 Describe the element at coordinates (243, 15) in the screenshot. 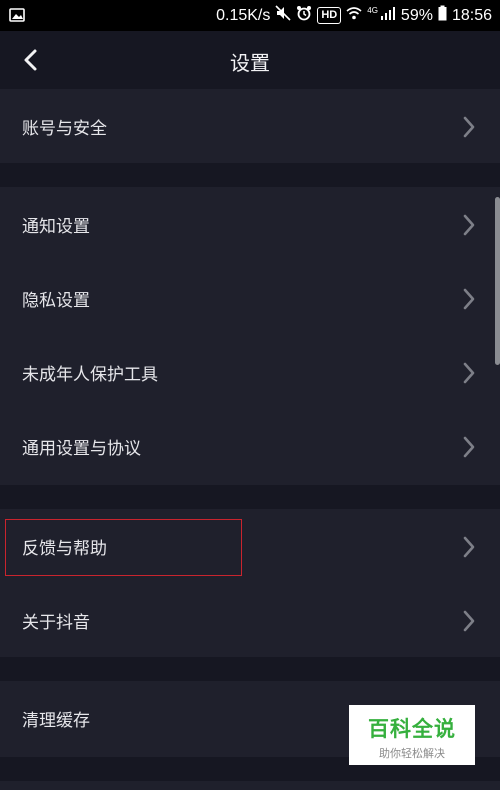

I see `network-speed: 0.15K/s` at that location.